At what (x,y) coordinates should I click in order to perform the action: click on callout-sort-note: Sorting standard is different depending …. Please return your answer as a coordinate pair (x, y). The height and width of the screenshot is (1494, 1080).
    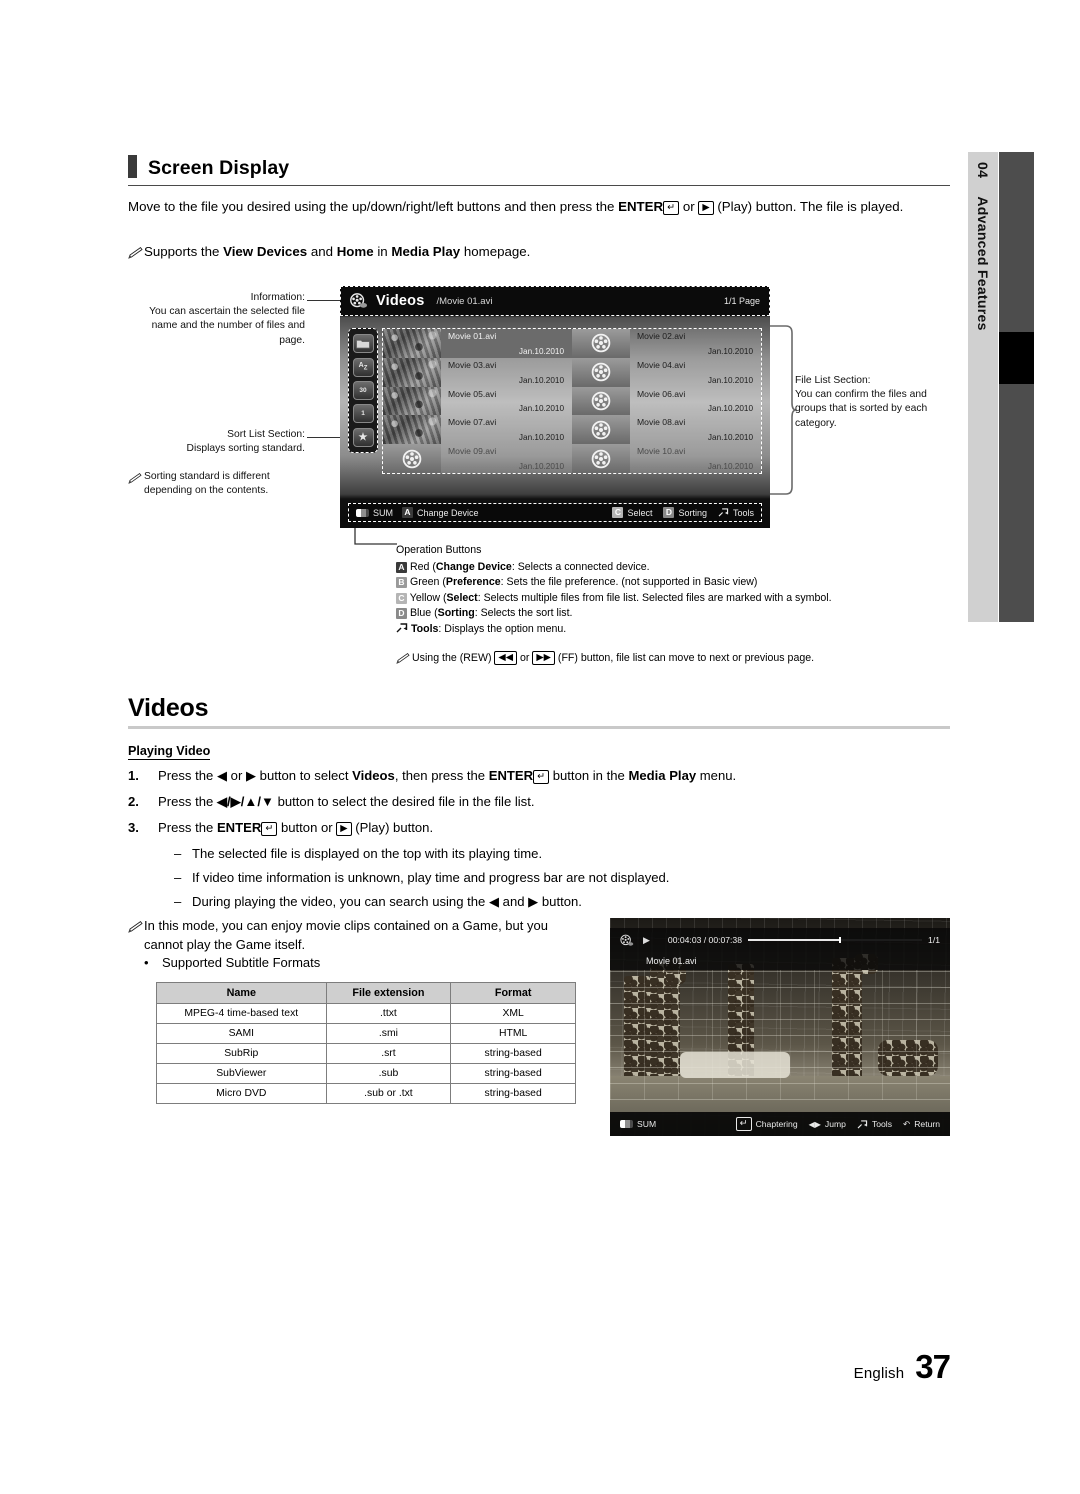
    Looking at the image, I should click on (228, 484).